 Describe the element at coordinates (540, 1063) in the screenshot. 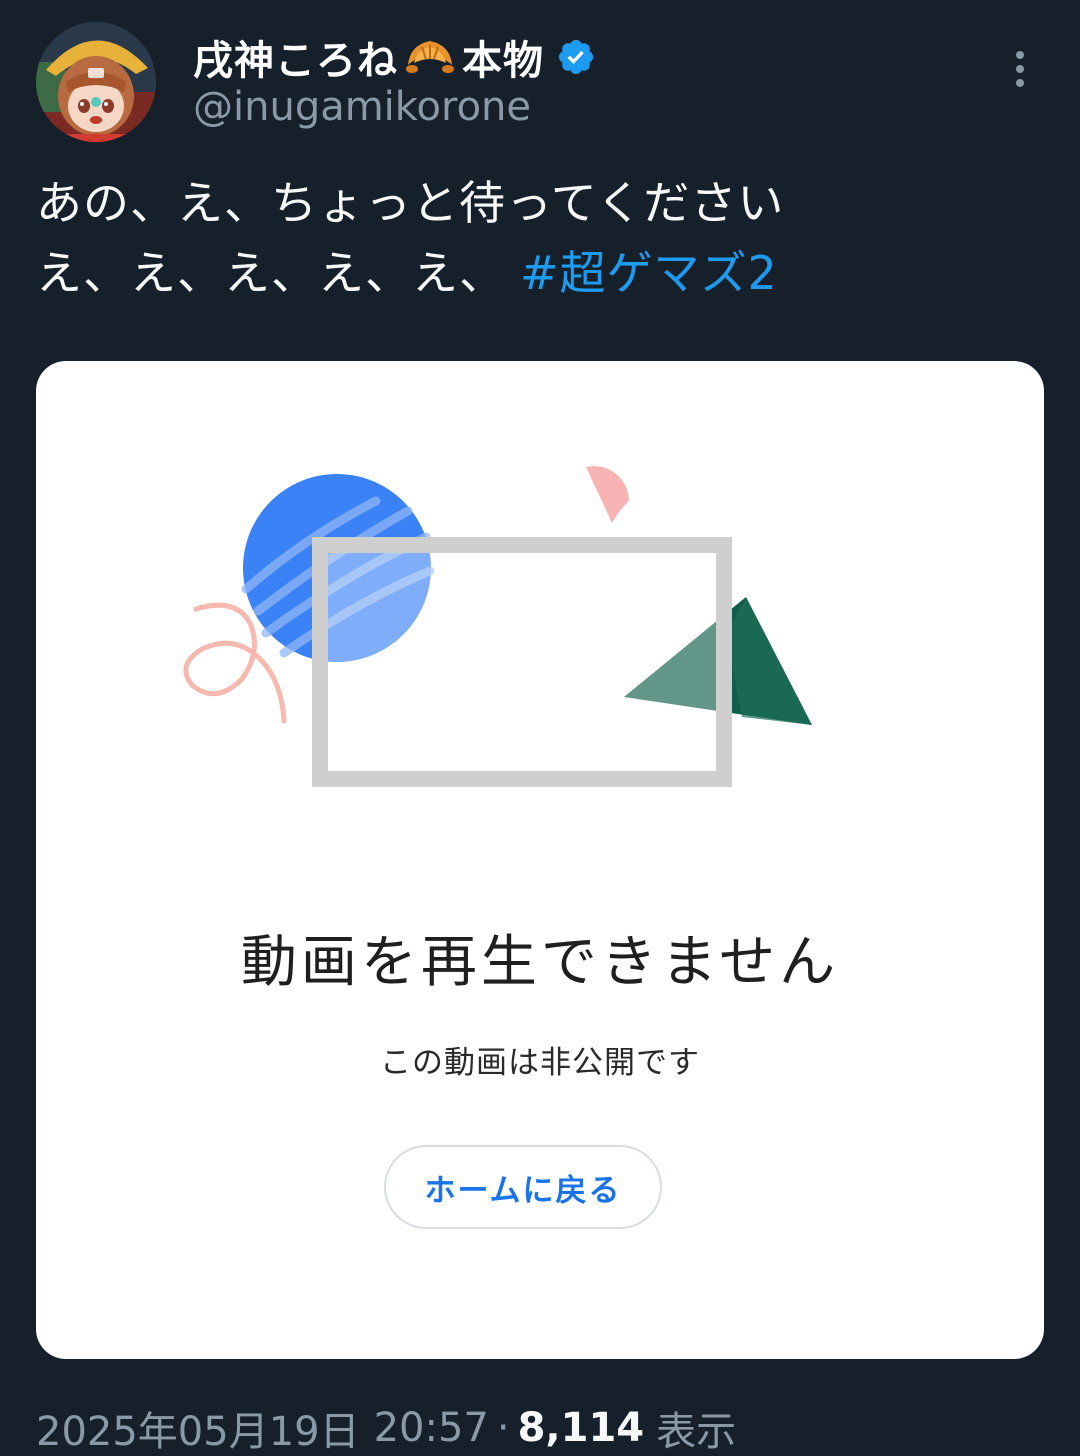

I see `video-error-subtitle: この動画は非公開です` at that location.